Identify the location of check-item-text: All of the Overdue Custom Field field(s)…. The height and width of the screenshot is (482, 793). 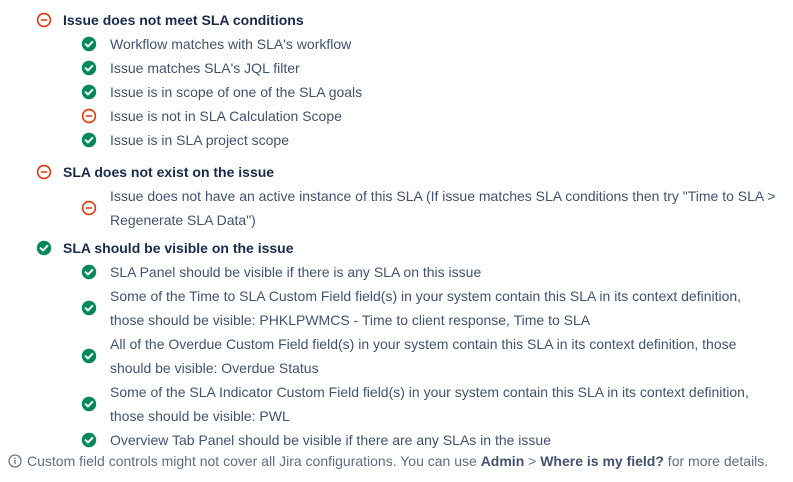
(423, 356).